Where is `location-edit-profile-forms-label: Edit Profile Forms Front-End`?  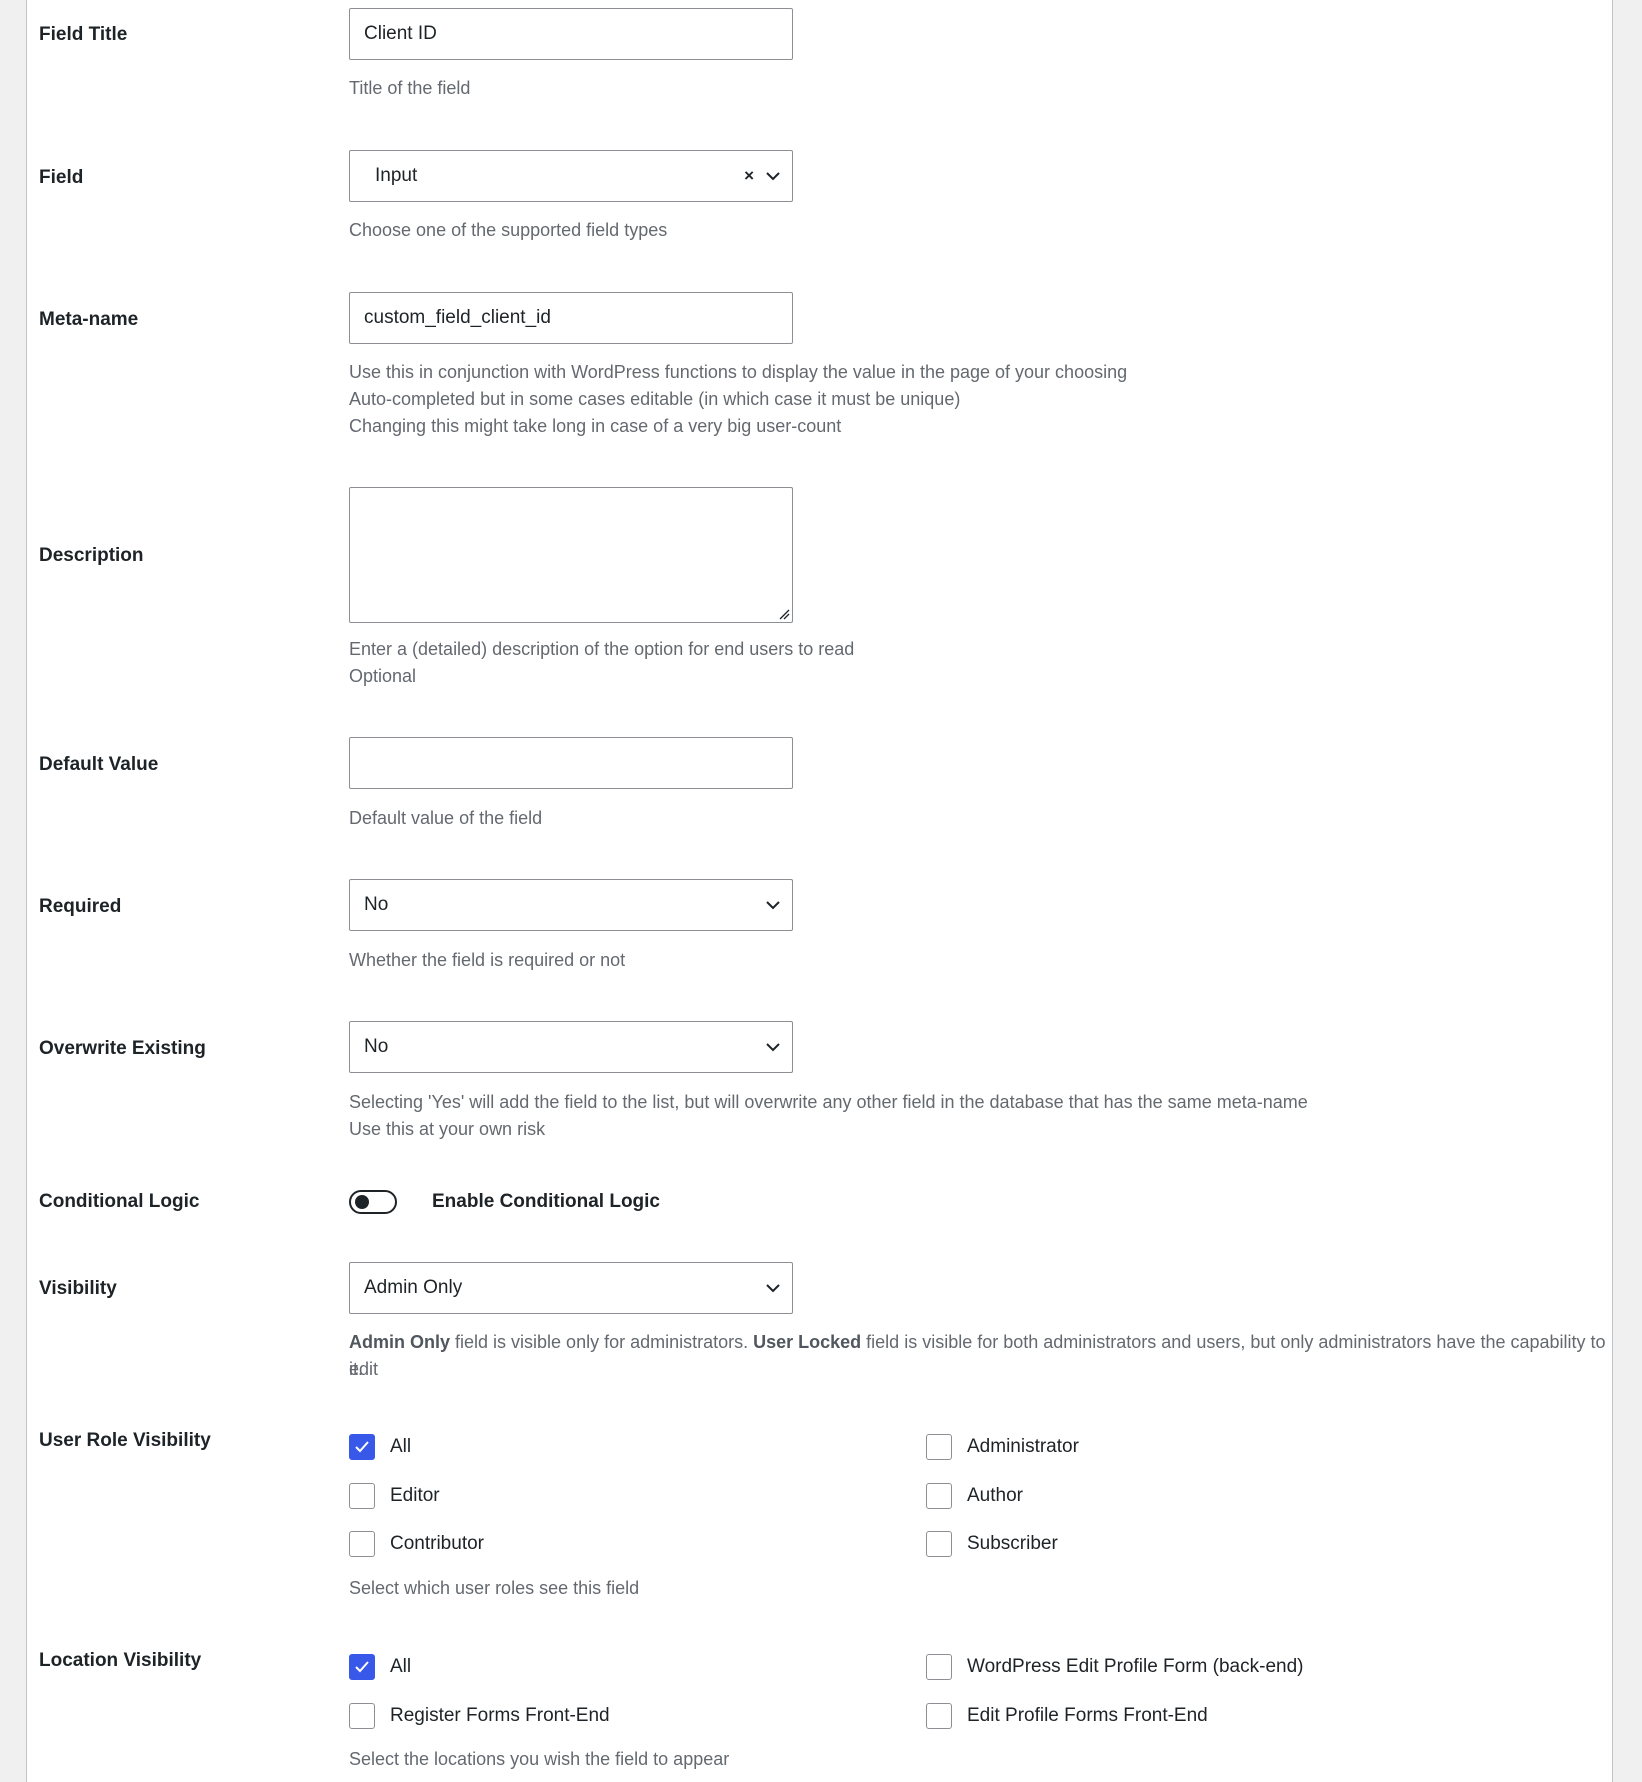 location-edit-profile-forms-label: Edit Profile Forms Front-End is located at coordinates (1087, 1715).